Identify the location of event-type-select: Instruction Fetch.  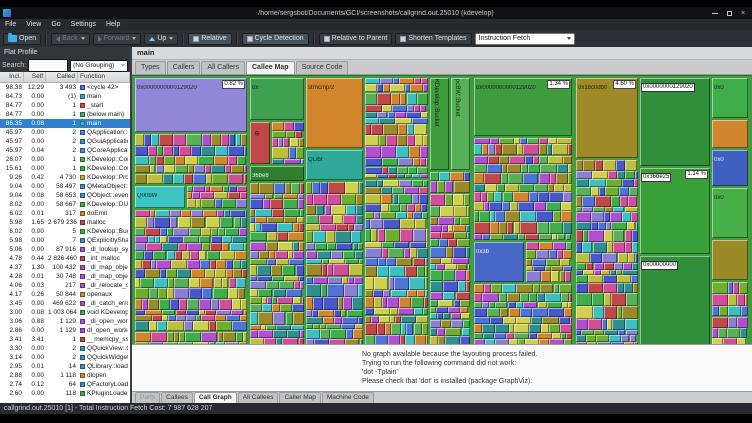
(524, 38).